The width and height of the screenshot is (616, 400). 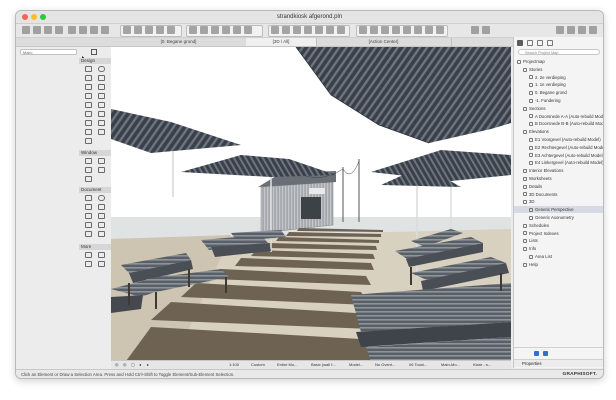 I want to click on split-icon, so click(x=248, y=30).